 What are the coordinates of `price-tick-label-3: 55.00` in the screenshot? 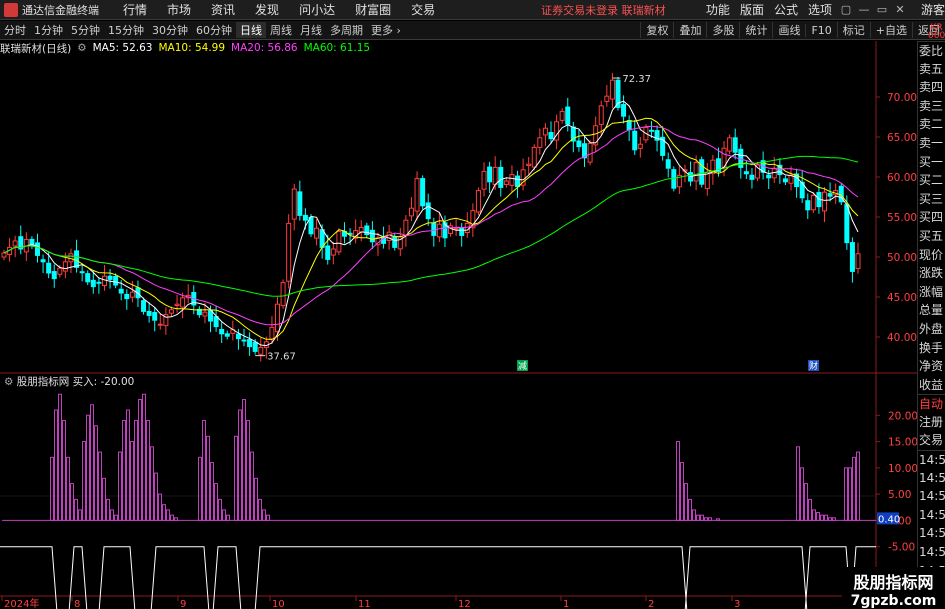 It's located at (902, 218).